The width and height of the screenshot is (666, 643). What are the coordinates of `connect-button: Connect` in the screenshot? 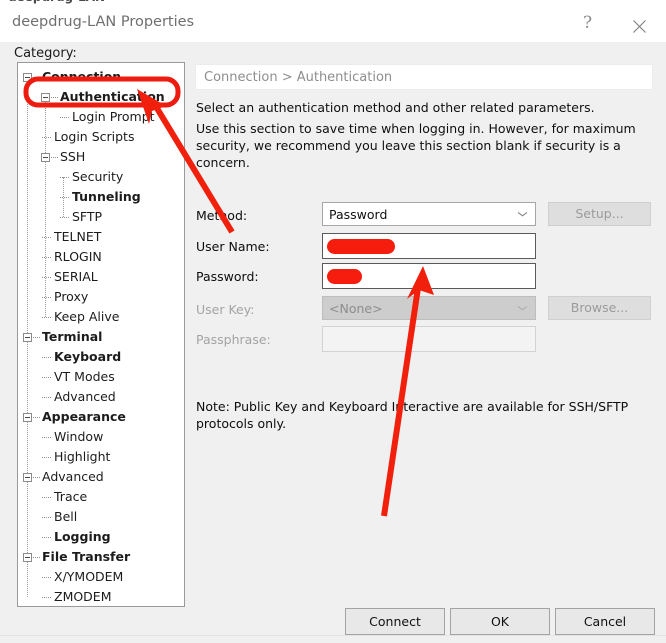 It's located at (395, 621).